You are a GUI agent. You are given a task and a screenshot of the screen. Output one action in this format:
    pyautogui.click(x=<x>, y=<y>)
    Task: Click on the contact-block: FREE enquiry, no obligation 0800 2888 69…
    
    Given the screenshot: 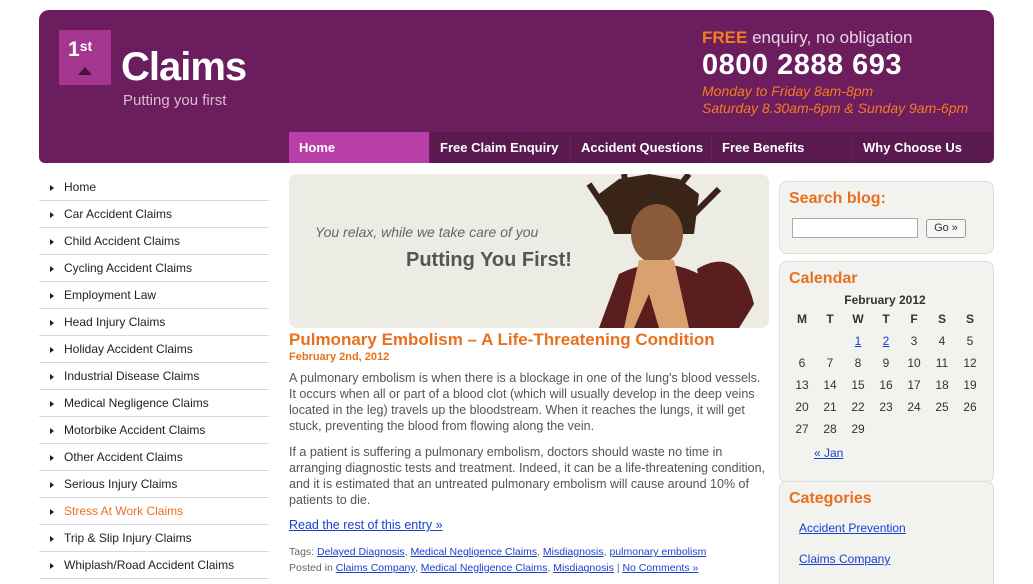 What is the action you would take?
    pyautogui.click(x=847, y=72)
    